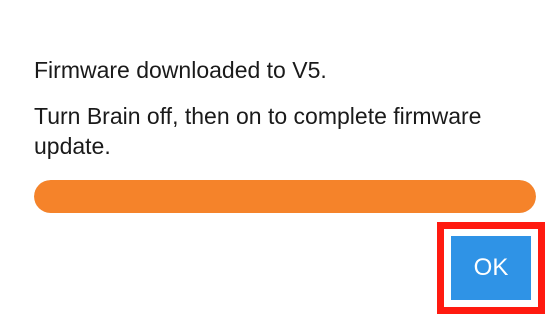 This screenshot has height=329, width=557. I want to click on firmware-status-message: Firmware downloaded to V5., so click(180, 70).